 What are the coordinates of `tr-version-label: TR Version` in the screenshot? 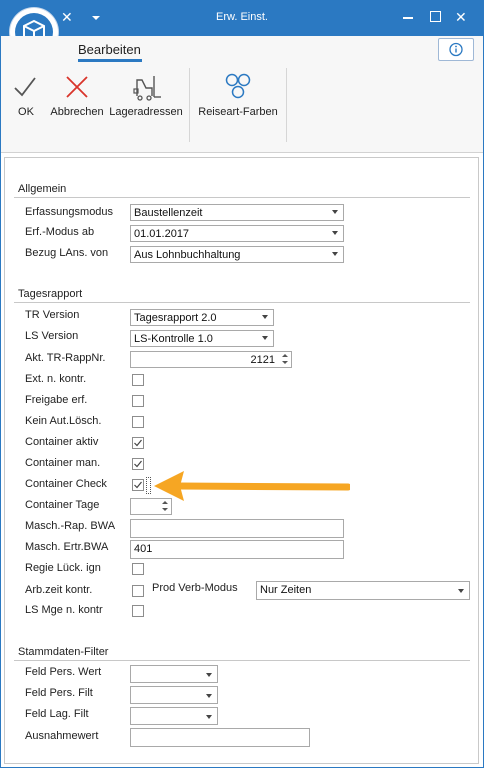 It's located at (52, 315).